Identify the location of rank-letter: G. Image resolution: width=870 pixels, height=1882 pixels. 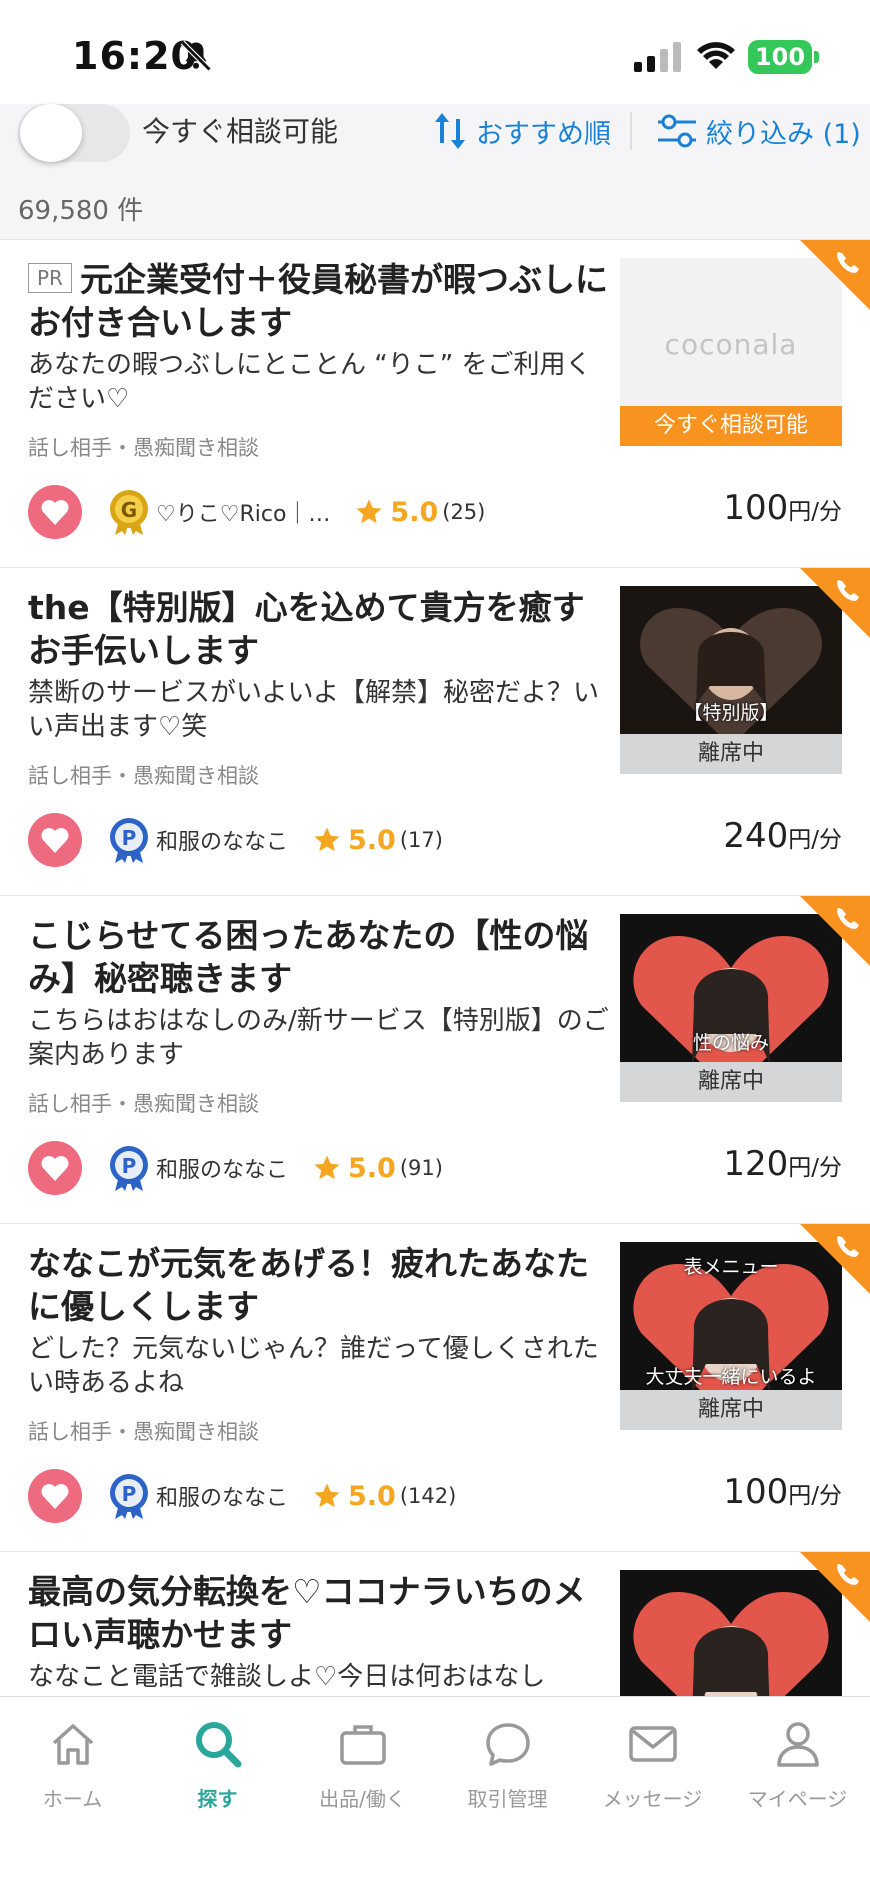
(129, 510).